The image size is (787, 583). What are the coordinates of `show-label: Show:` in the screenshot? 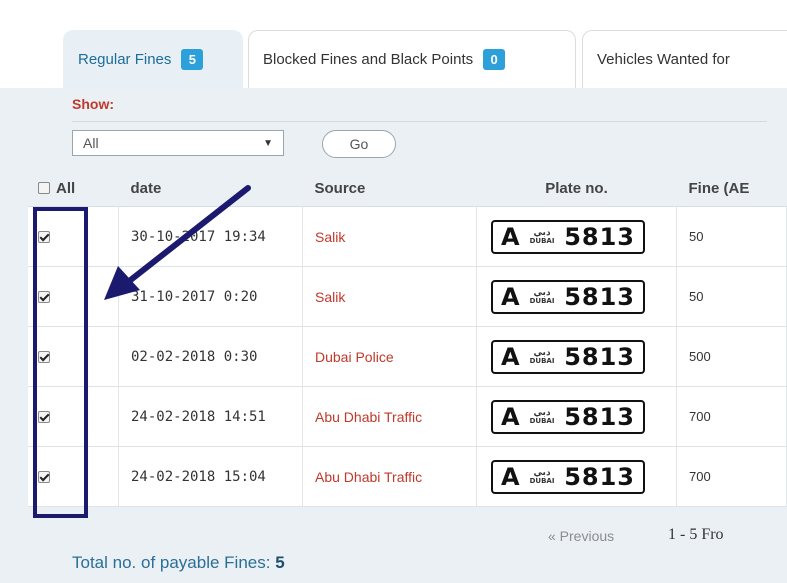 It's located at (93, 104).